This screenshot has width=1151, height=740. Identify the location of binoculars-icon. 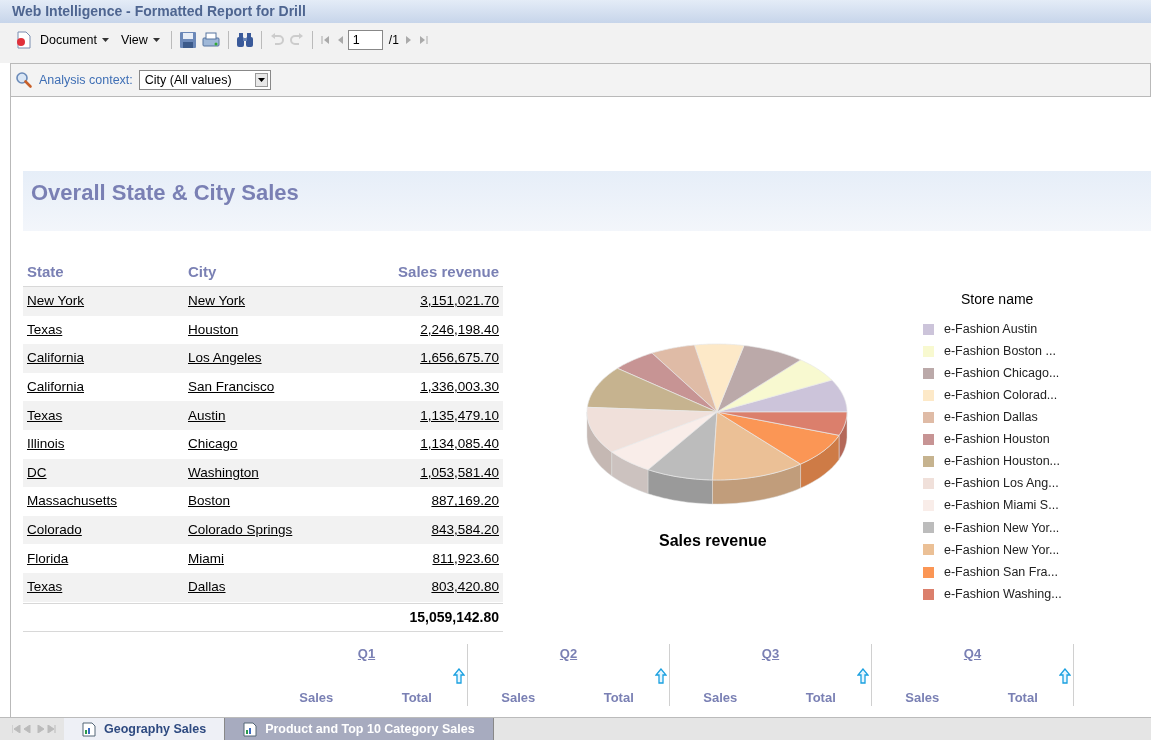
(244, 40).